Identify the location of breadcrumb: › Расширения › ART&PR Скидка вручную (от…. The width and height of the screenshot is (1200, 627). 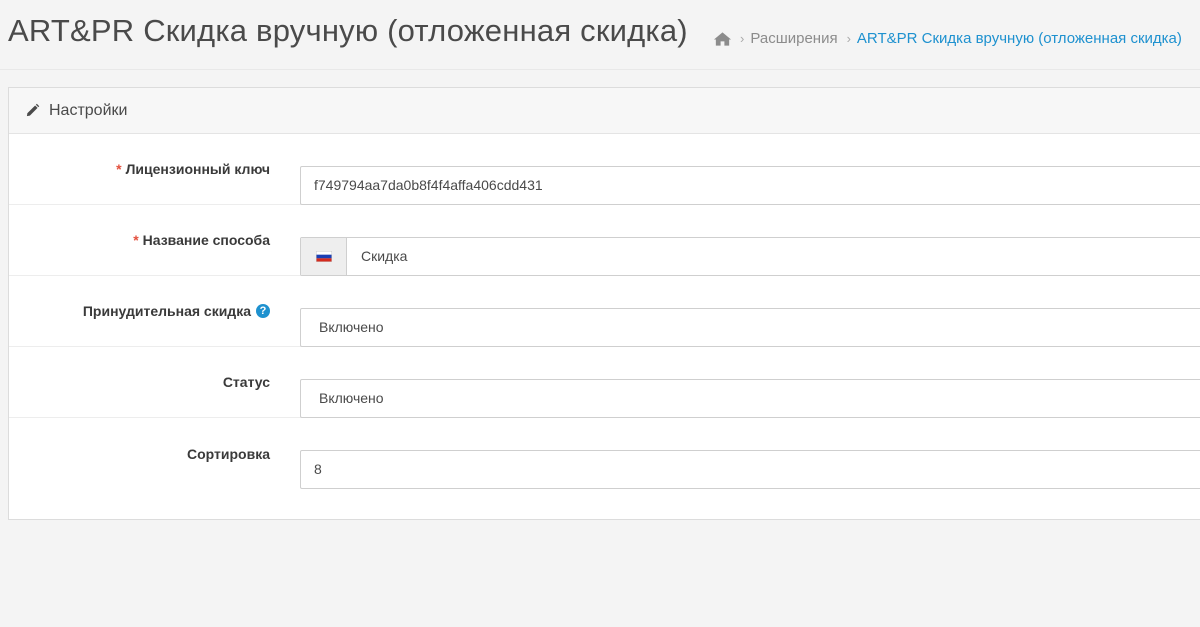
(947, 38).